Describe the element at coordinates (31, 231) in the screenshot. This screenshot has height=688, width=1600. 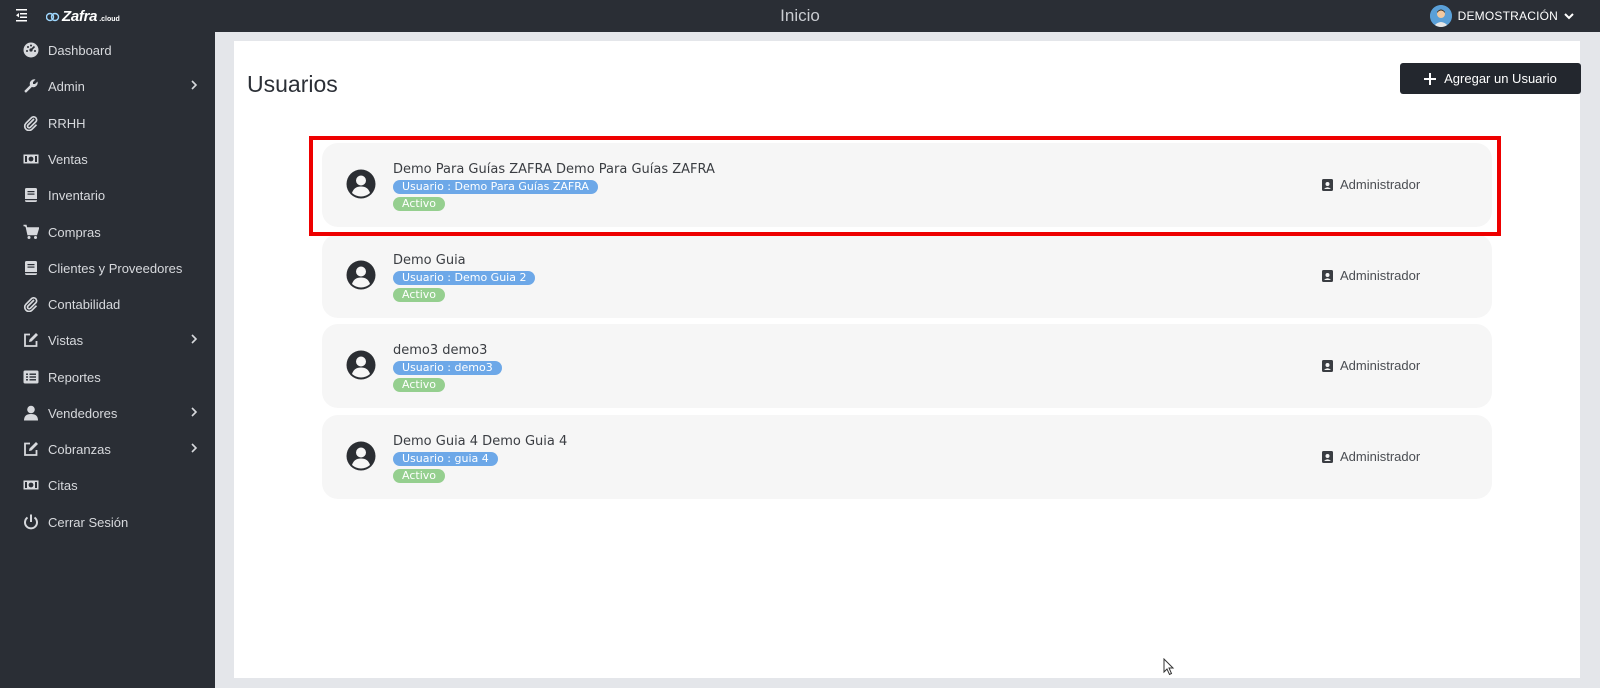
I see `cart-icon` at that location.